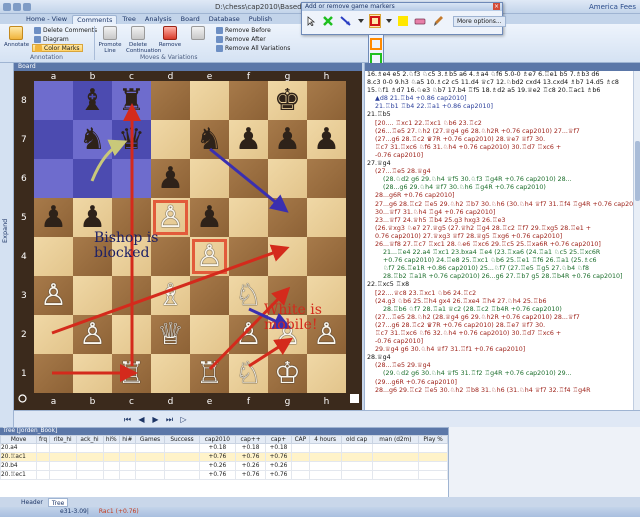 This screenshot has width=640, height=517. Describe the element at coordinates (110, 40) in the screenshot. I see `promote-line-button: Promote Line` at that location.